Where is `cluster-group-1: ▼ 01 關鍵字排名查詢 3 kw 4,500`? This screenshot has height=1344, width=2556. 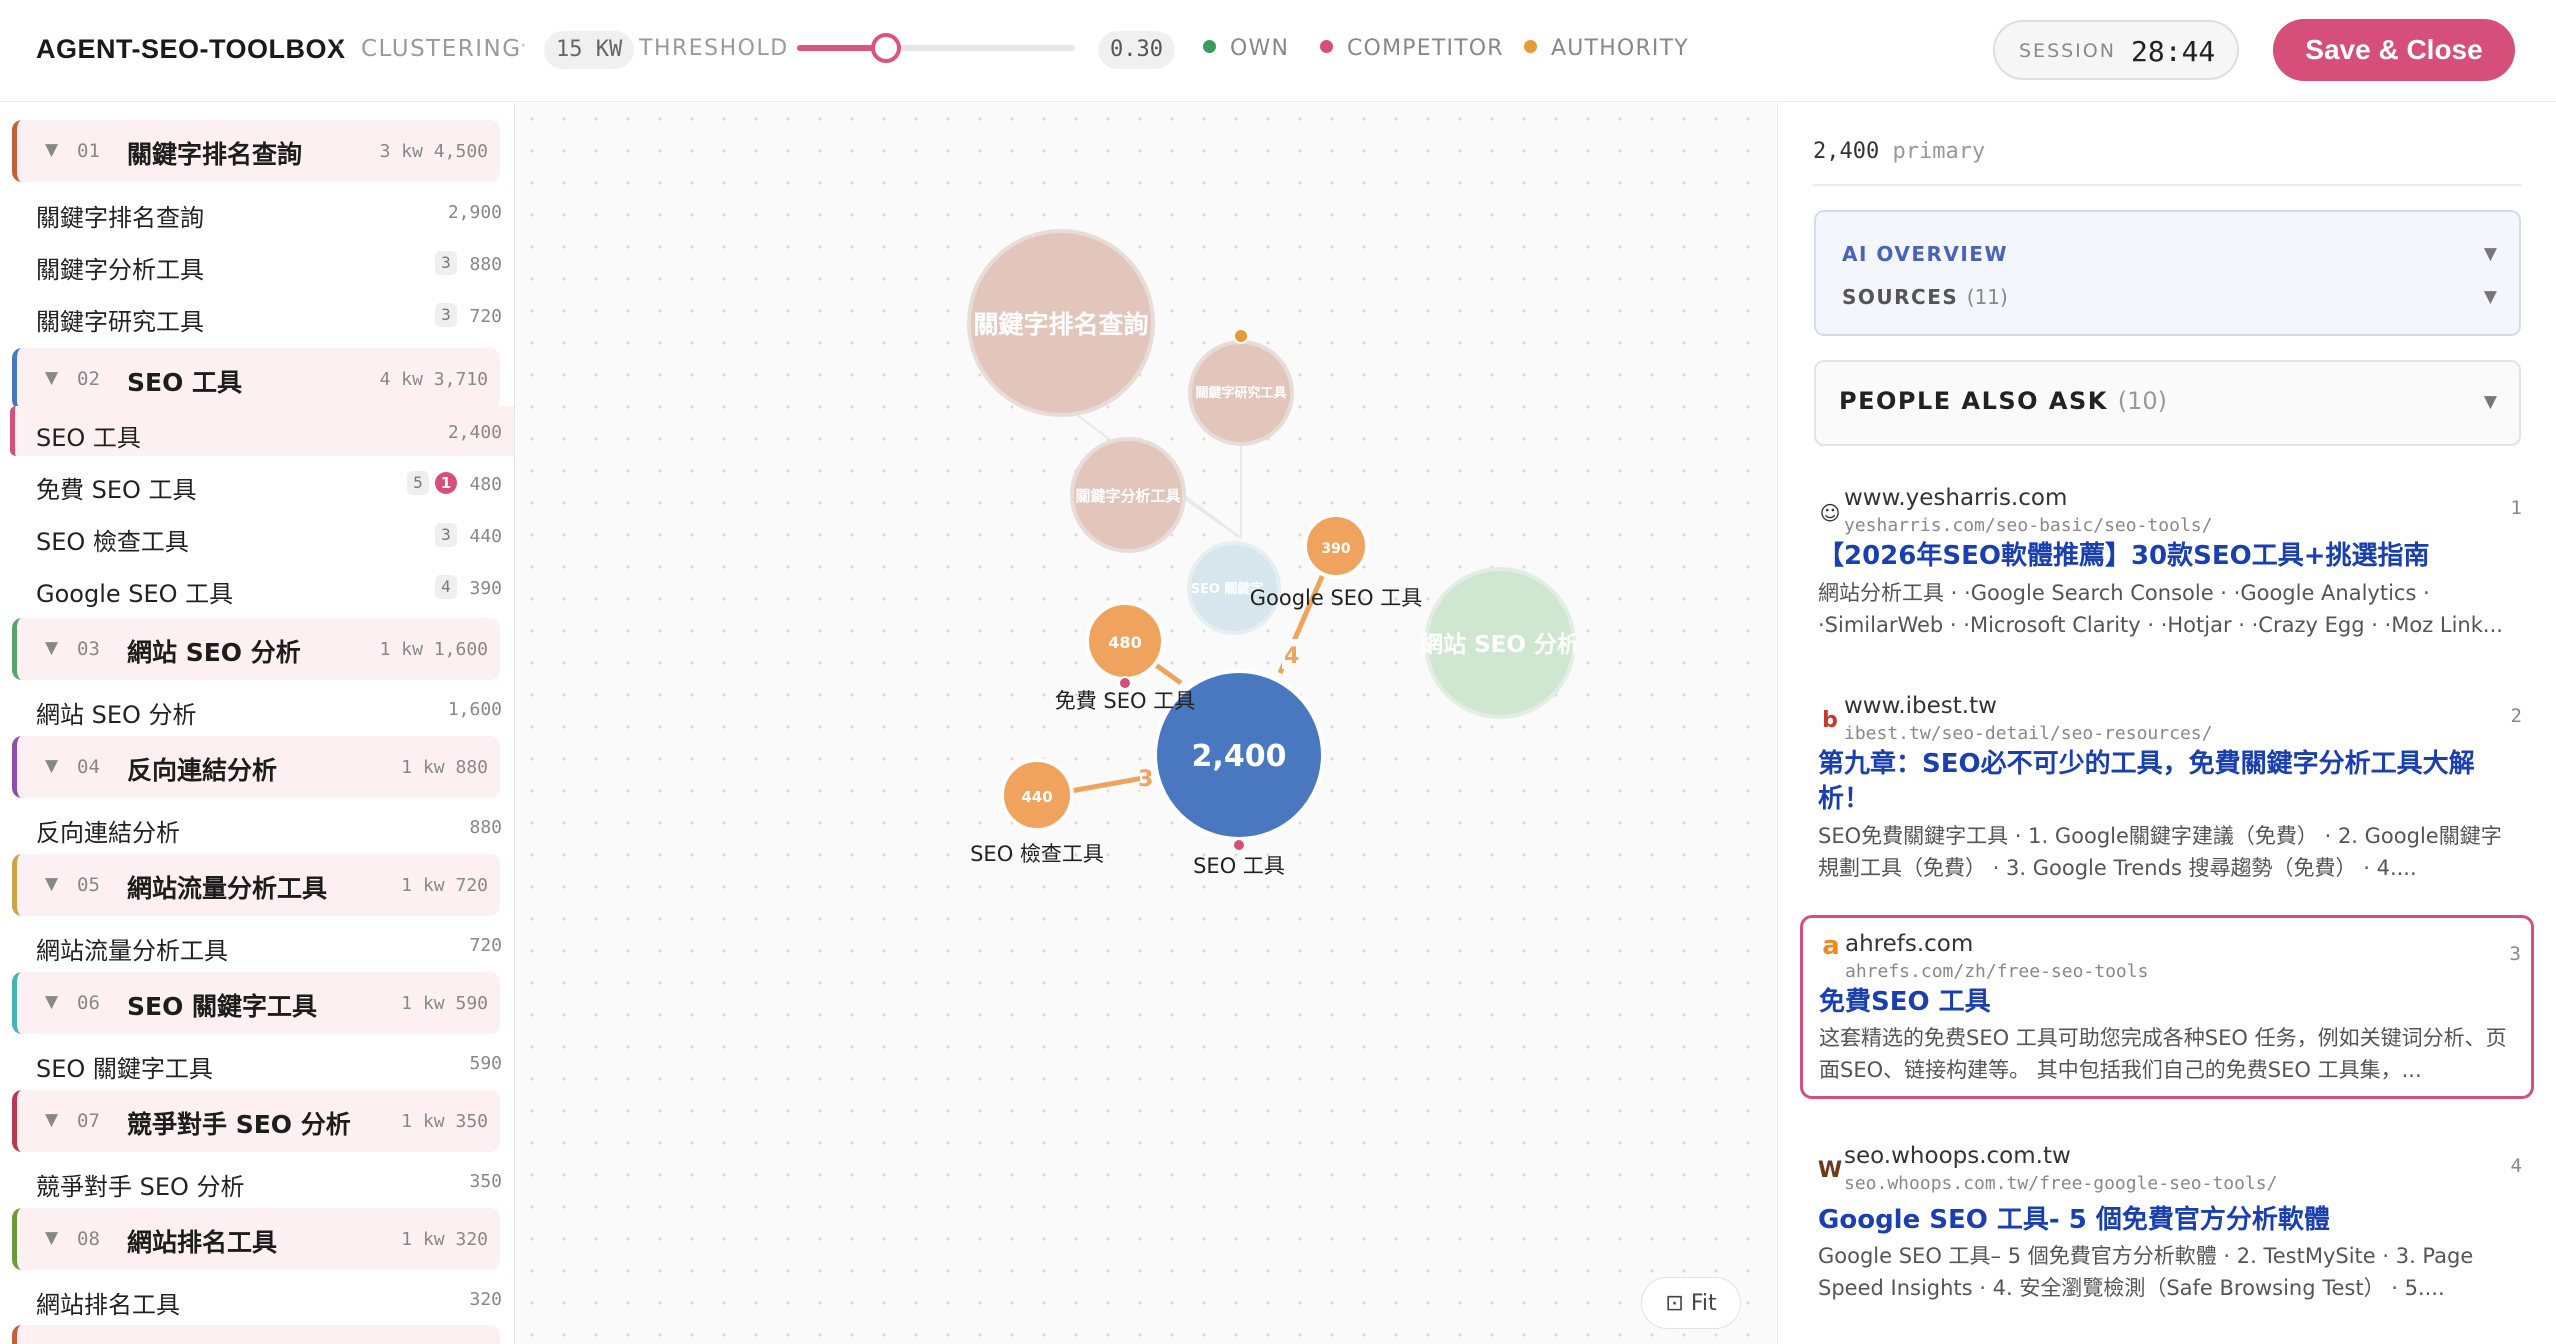 cluster-group-1: ▼ 01 關鍵字排名查詢 3 kw 4,500 is located at coordinates (256, 151).